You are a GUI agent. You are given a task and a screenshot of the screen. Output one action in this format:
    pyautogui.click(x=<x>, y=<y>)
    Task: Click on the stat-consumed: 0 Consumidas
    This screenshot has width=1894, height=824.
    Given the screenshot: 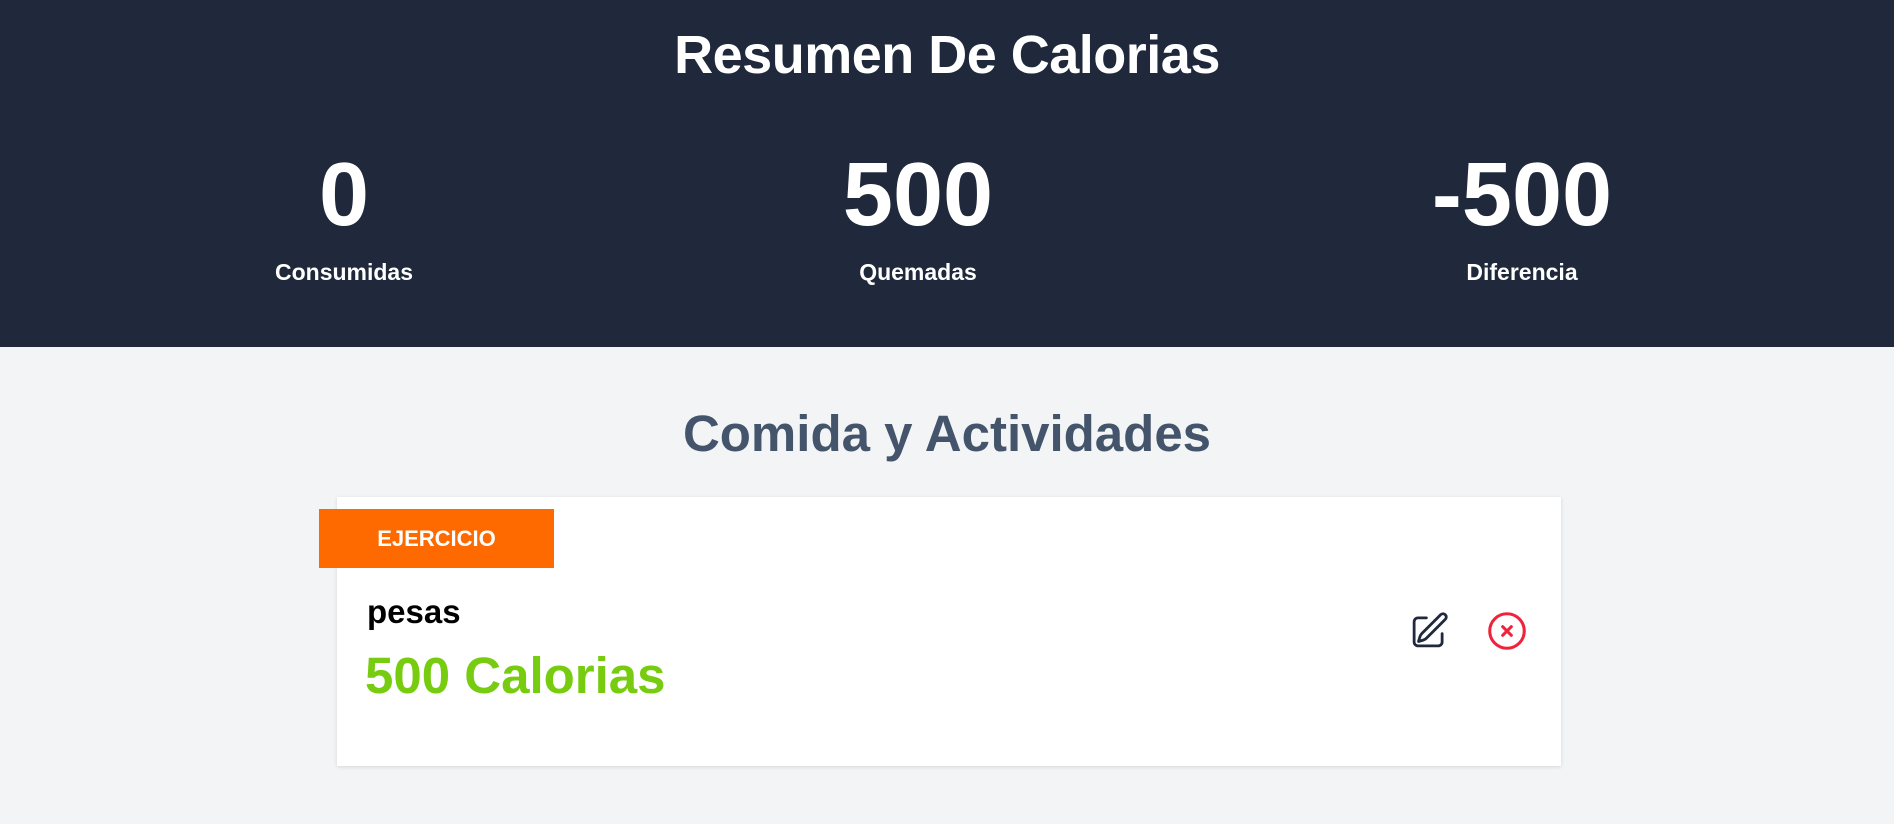 What is the action you would take?
    pyautogui.click(x=344, y=215)
    